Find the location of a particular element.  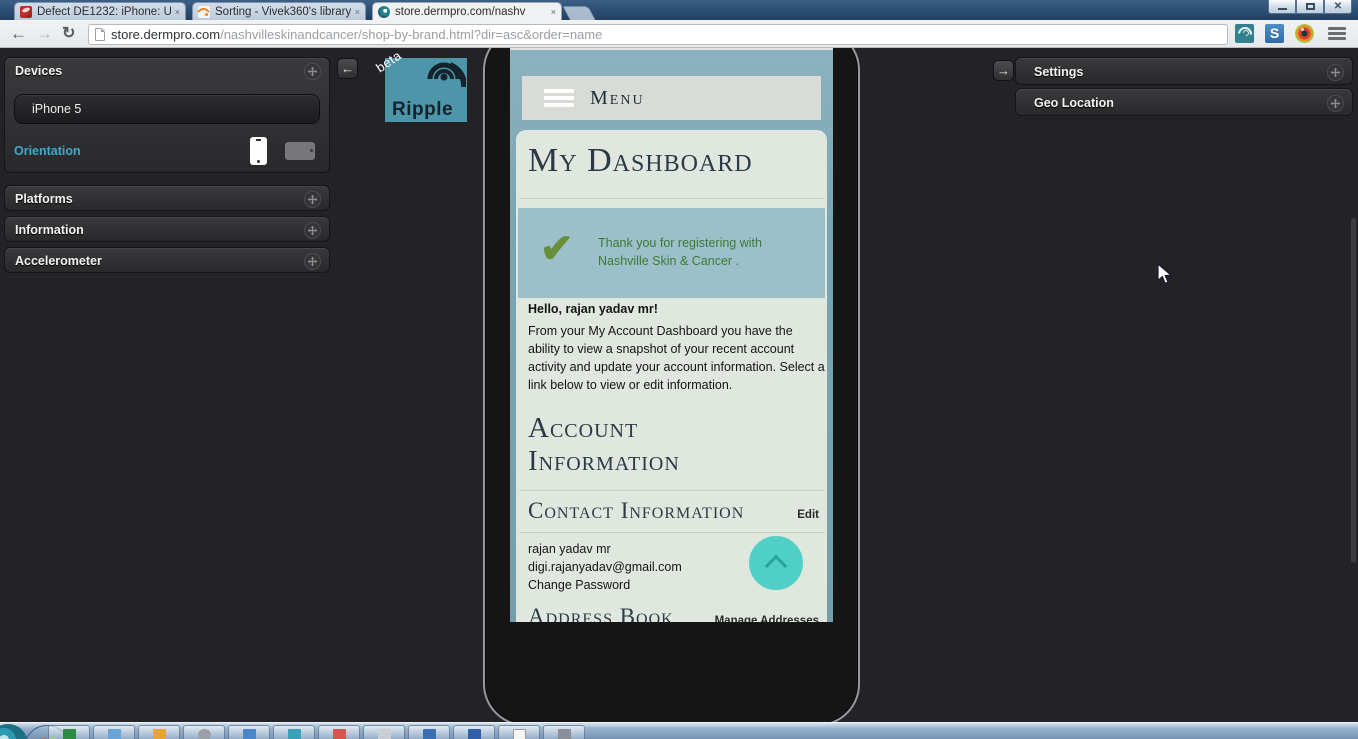

ripple-wordmark: Ripple is located at coordinates (423, 109).